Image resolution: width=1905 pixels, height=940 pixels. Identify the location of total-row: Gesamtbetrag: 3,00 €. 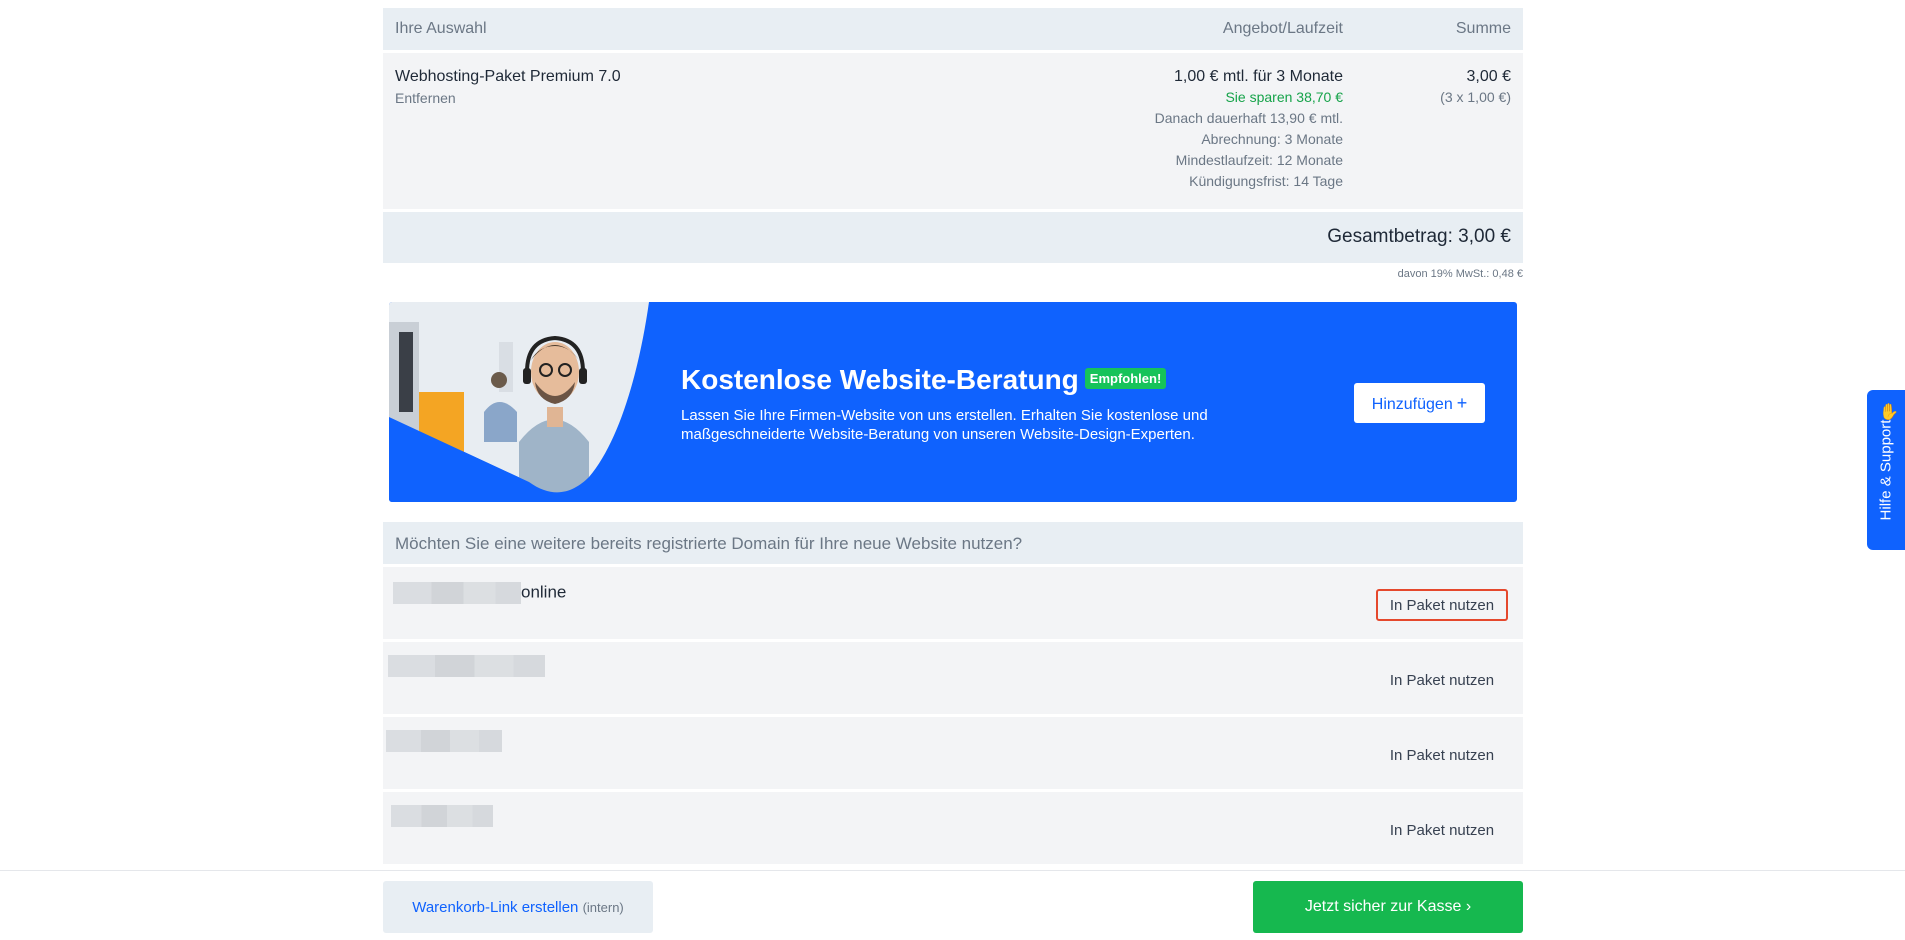
(953, 237).